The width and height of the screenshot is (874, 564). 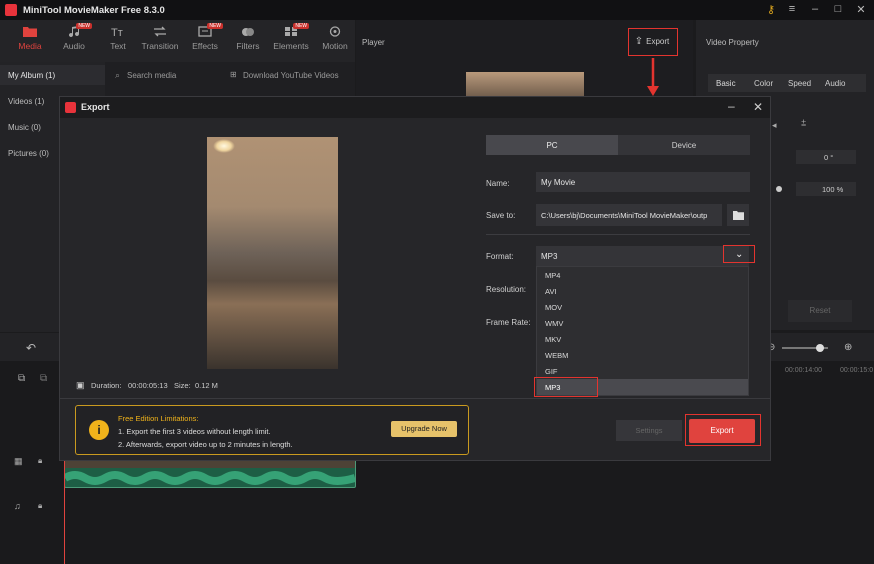 What do you see at coordinates (731, 106) in the screenshot?
I see `dialog-minimize-icon: –` at bounding box center [731, 106].